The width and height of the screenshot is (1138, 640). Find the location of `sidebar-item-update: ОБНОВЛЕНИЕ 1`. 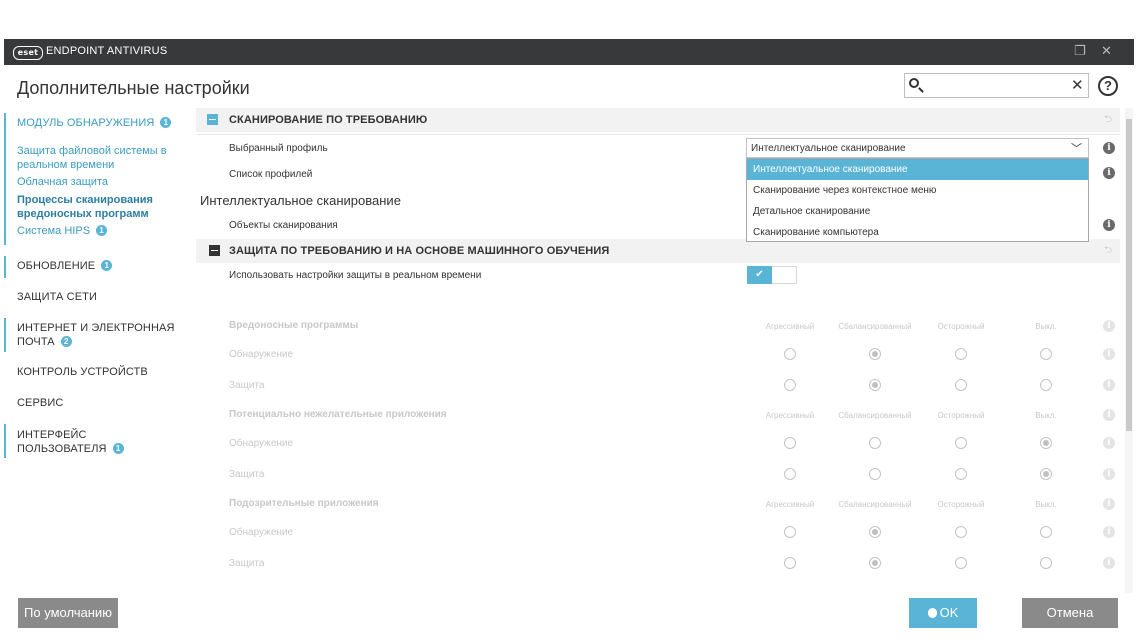

sidebar-item-update: ОБНОВЛЕНИЕ 1 is located at coordinates (65, 266).